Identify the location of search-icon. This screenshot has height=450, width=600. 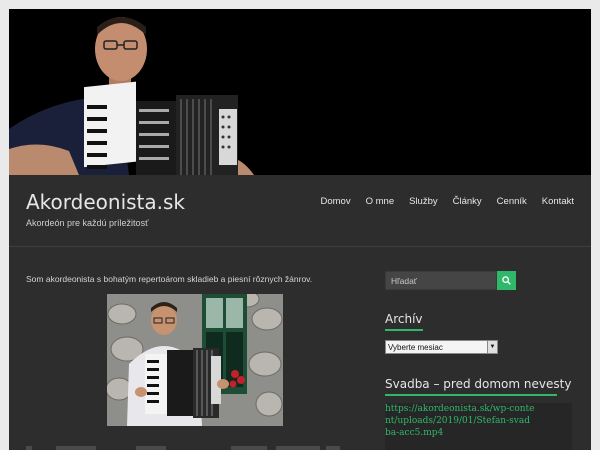
(506, 280).